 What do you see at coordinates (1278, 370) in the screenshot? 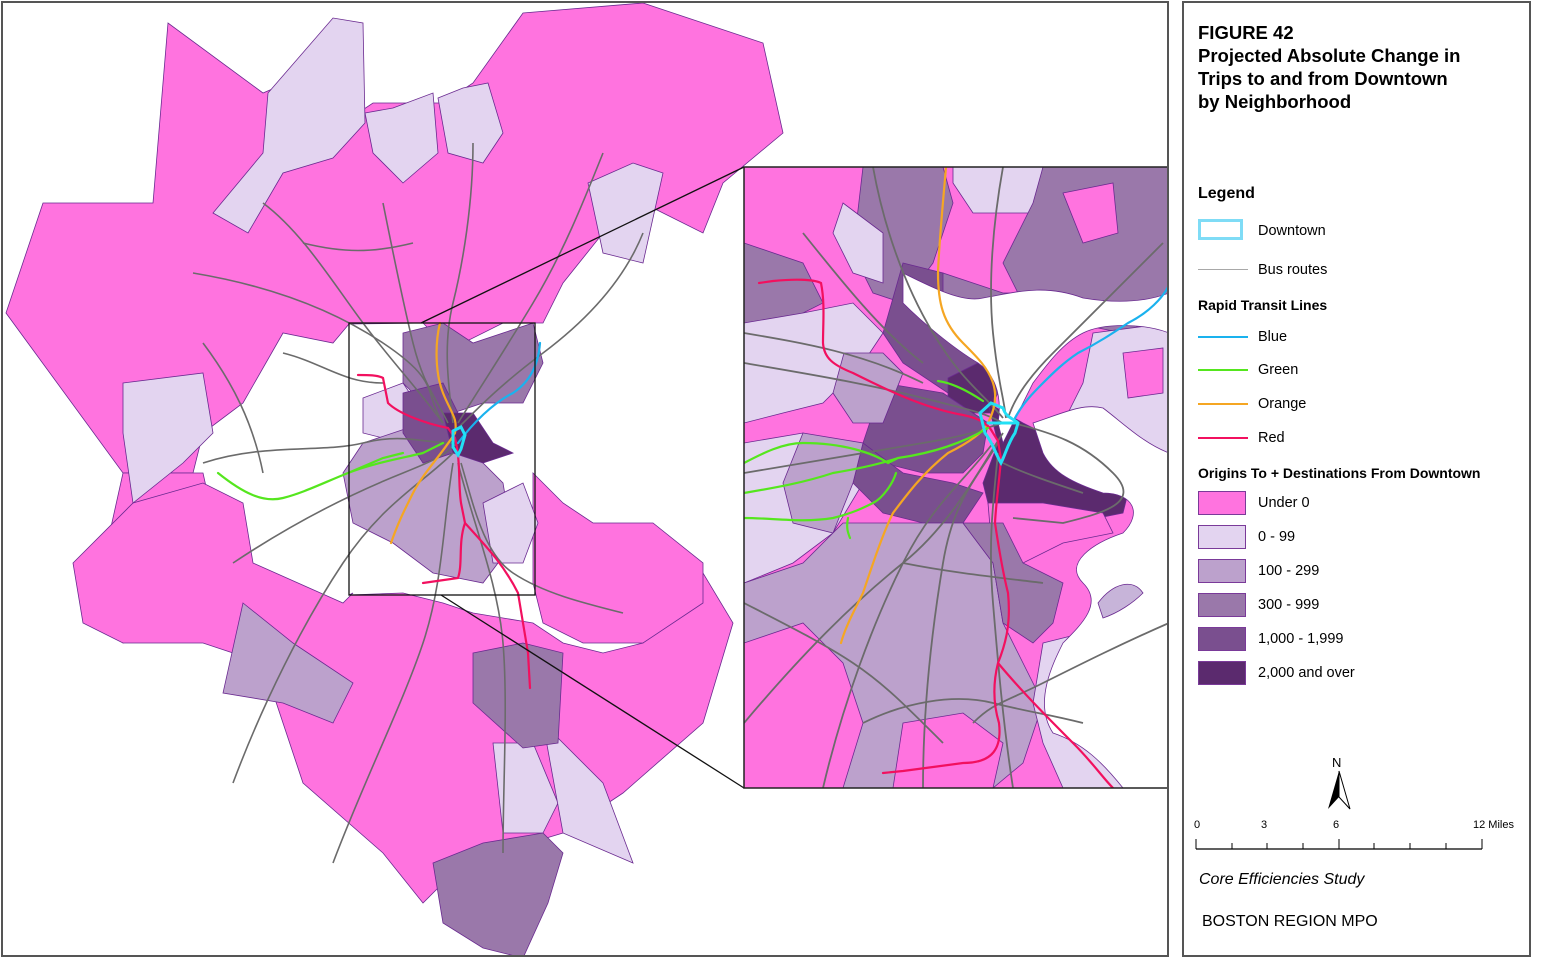
I see `legend-label: Green` at bounding box center [1278, 370].